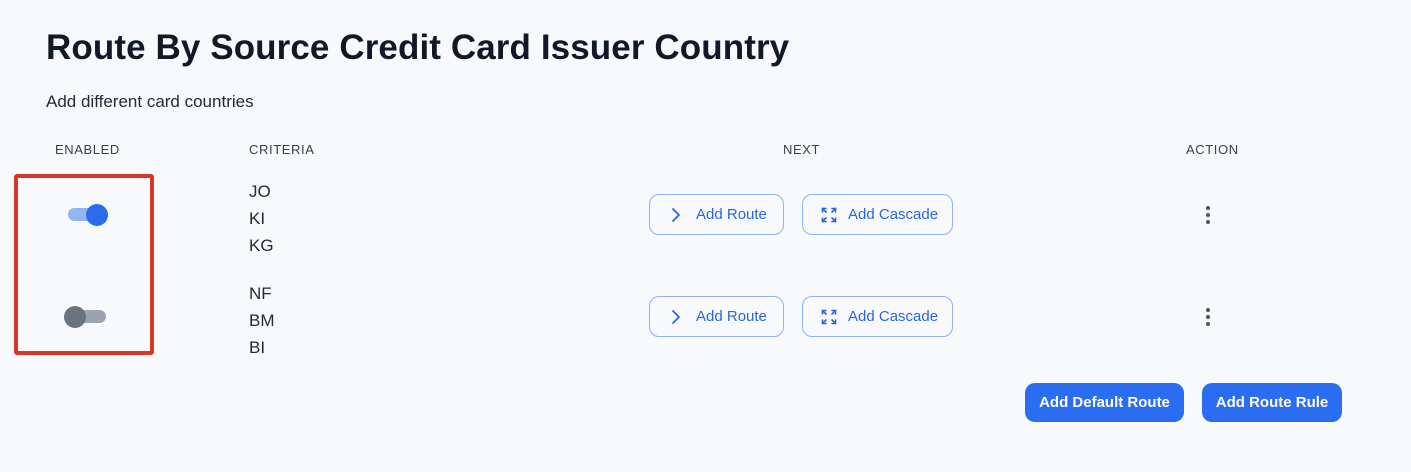 This screenshot has width=1411, height=472. Describe the element at coordinates (1272, 402) in the screenshot. I see `add-route-rule-button: Add Route Rule` at that location.